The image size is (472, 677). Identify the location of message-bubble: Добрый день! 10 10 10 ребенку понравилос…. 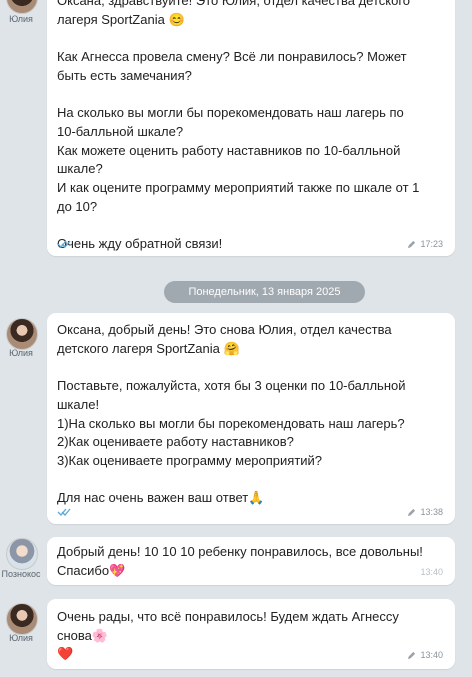
(251, 561).